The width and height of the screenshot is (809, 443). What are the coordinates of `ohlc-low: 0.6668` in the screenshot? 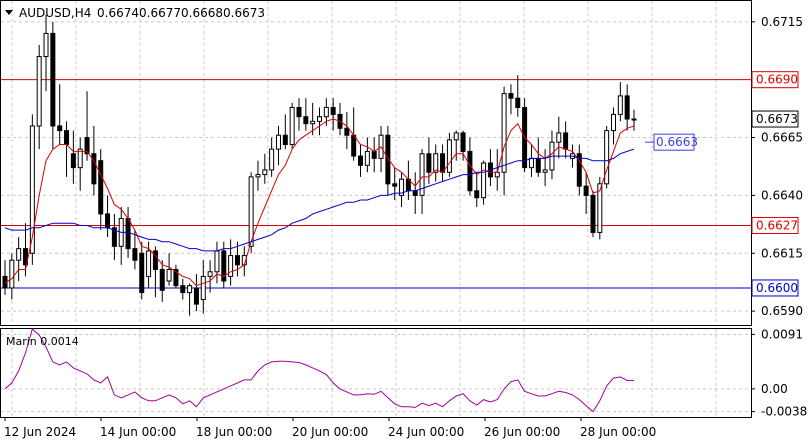 It's located at (202, 13).